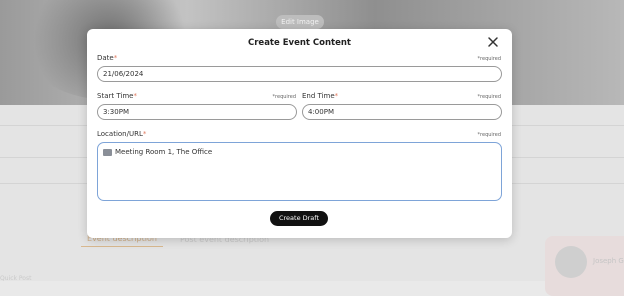 The image size is (624, 296). Describe the element at coordinates (299, 218) in the screenshot. I see `create-draft-button: Create Draft` at that location.